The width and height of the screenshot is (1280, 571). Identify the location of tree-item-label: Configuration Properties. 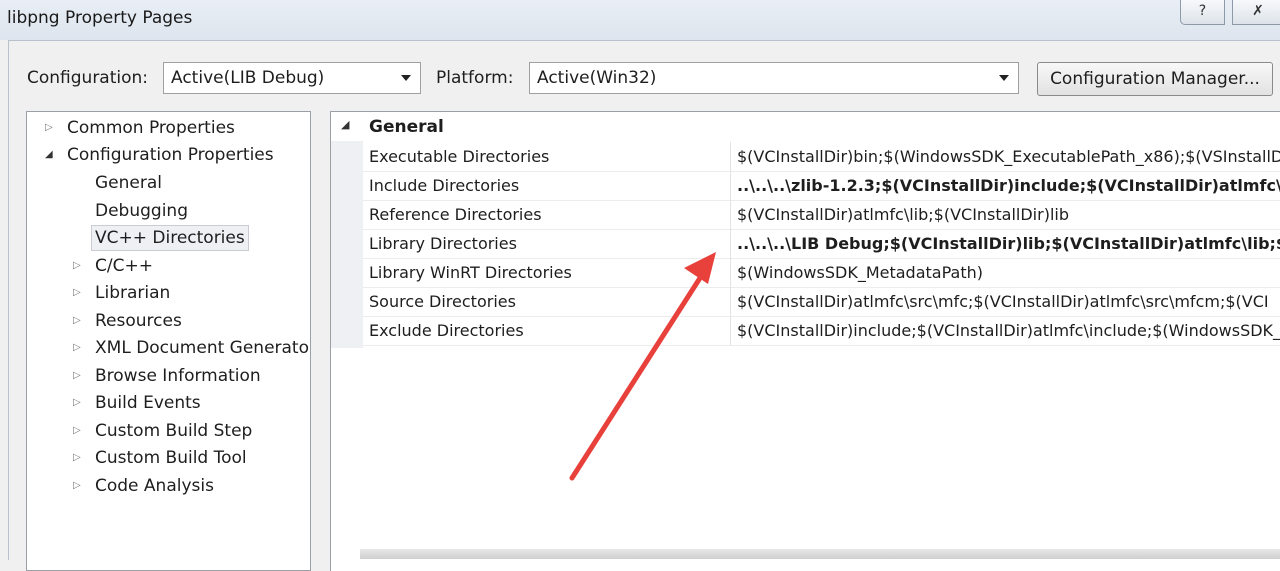
(170, 155).